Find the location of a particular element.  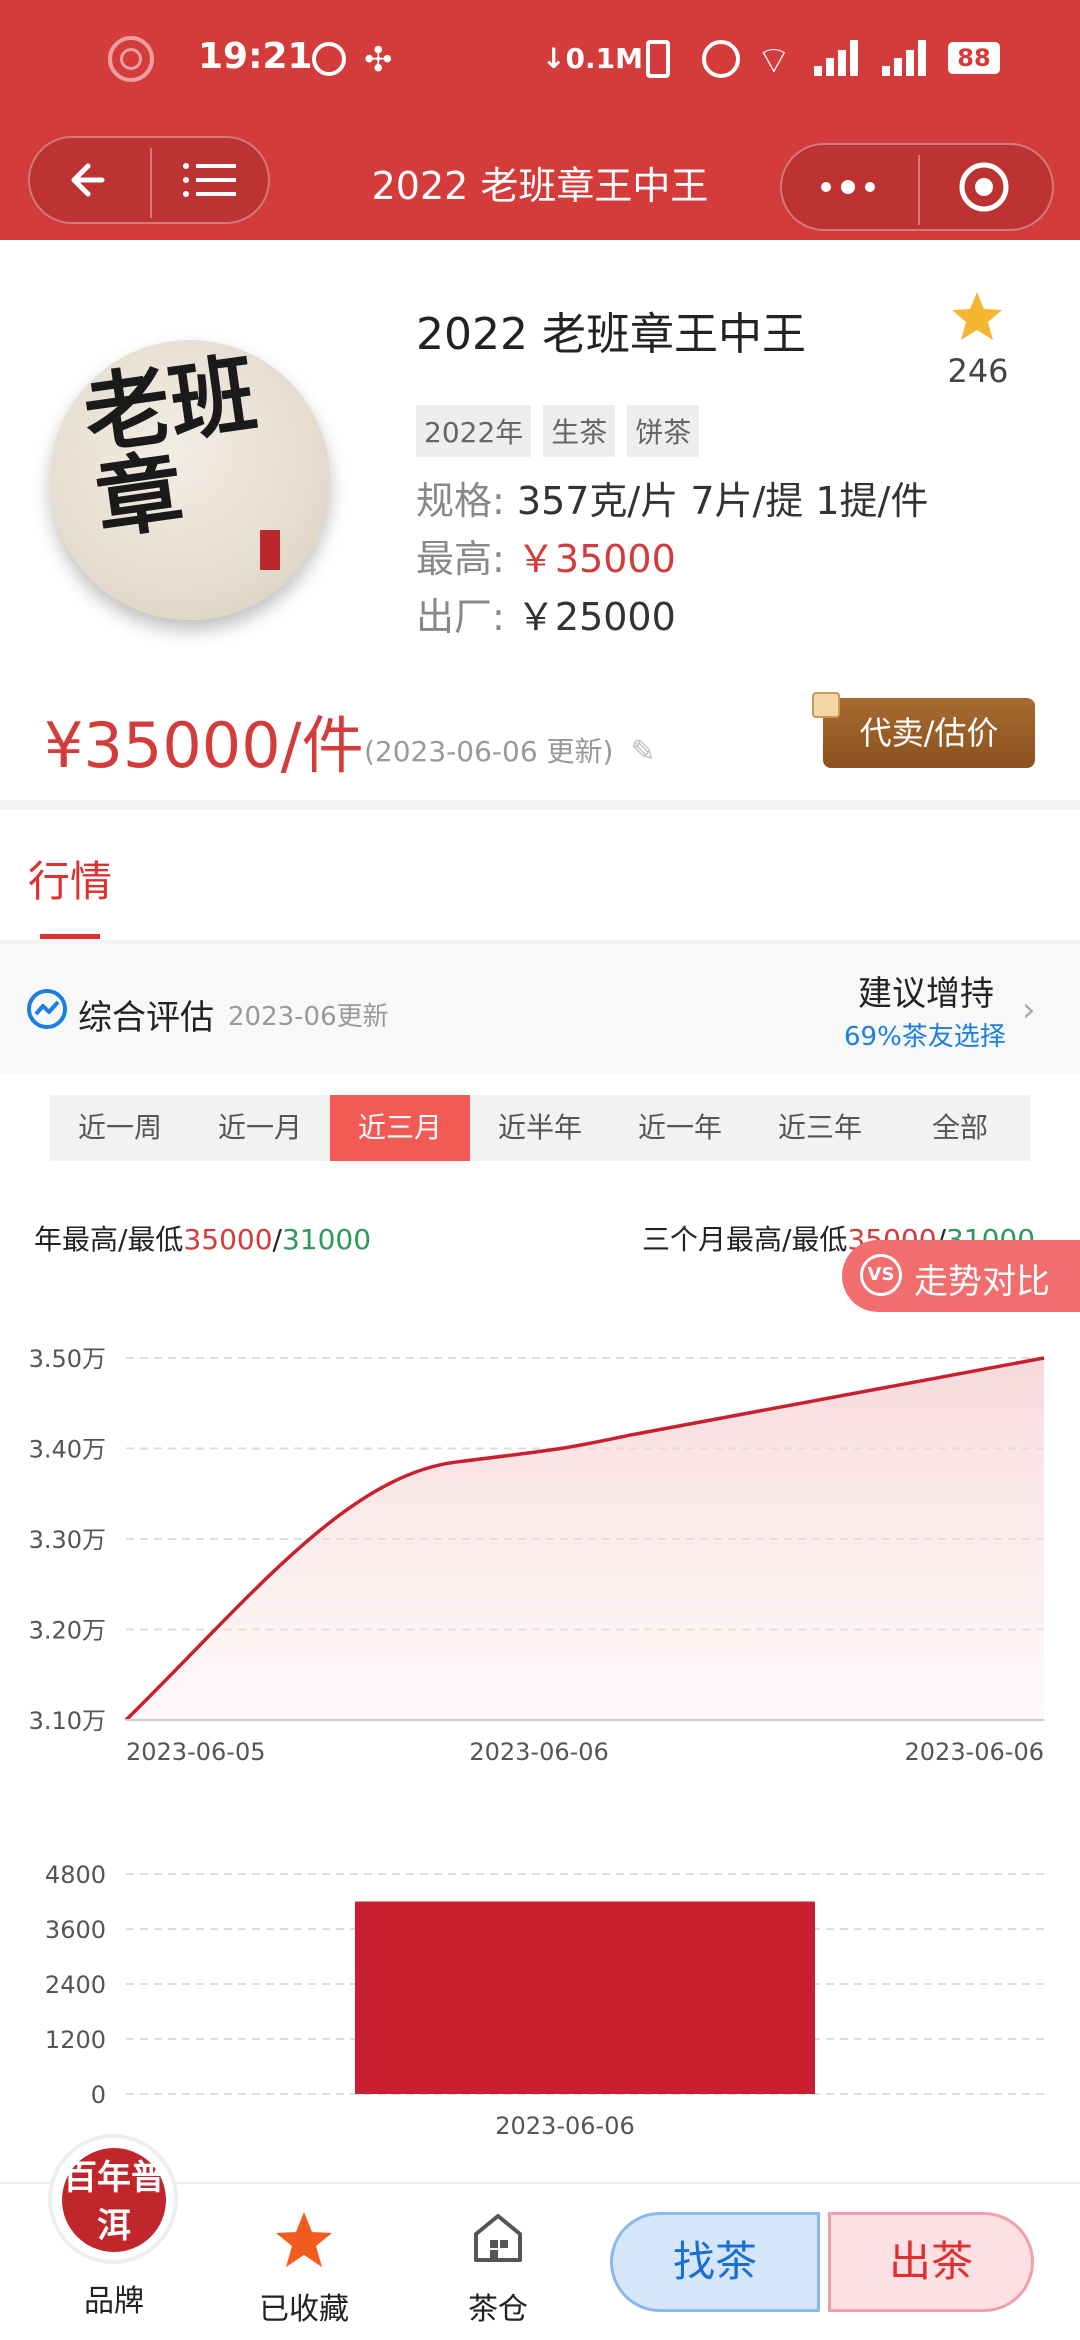

factory-label: 出厂: is located at coordinates (460, 617).